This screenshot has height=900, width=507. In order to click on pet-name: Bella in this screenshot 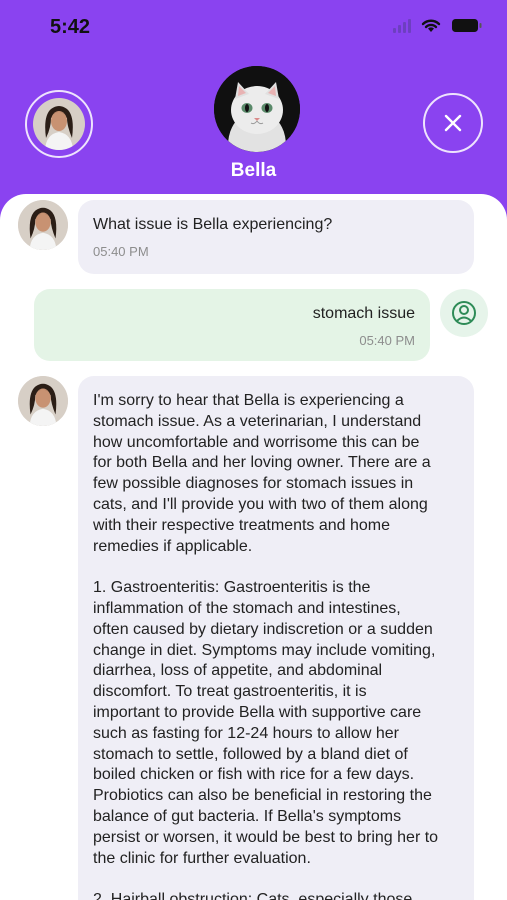, I will do `click(253, 170)`.